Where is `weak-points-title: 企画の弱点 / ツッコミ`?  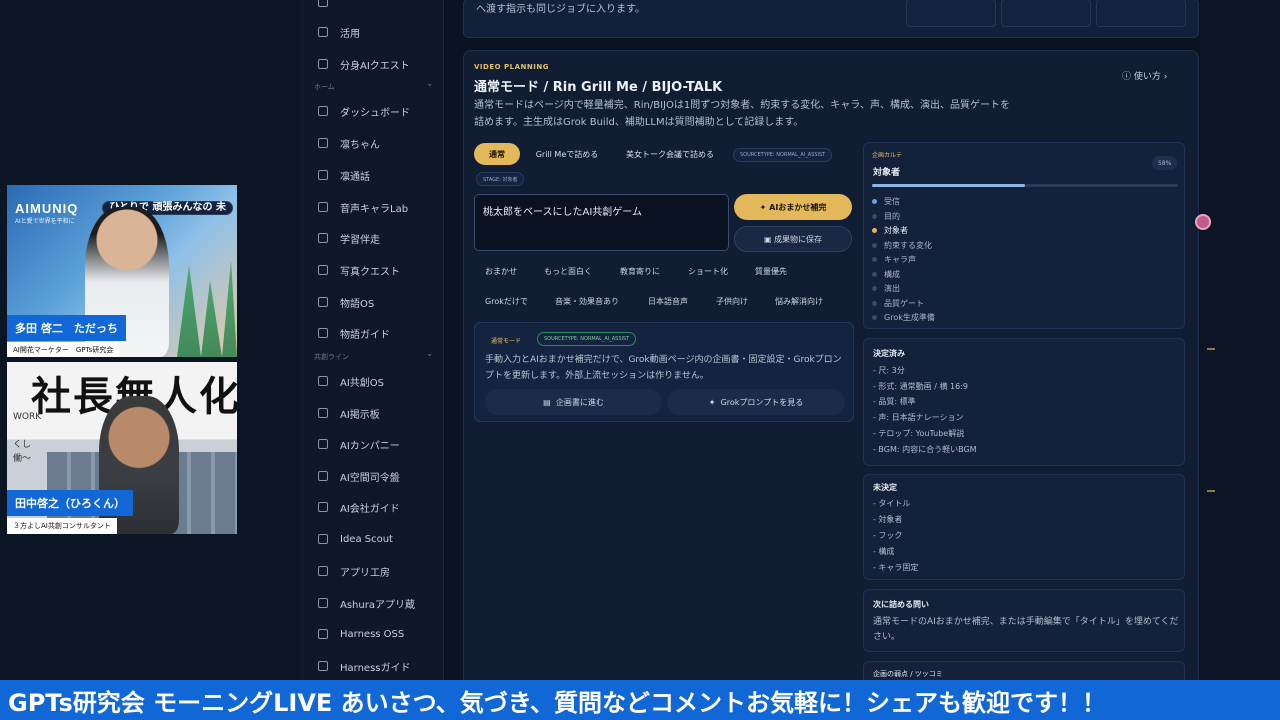
weak-points-title: 企画の弱点 / ツッコミ is located at coordinates (908, 674).